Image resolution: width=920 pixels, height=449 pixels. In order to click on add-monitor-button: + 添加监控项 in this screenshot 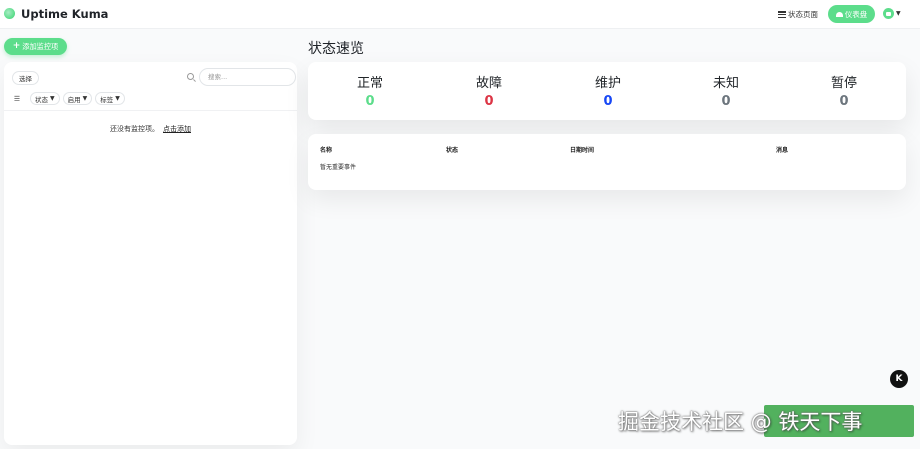, I will do `click(35, 46)`.